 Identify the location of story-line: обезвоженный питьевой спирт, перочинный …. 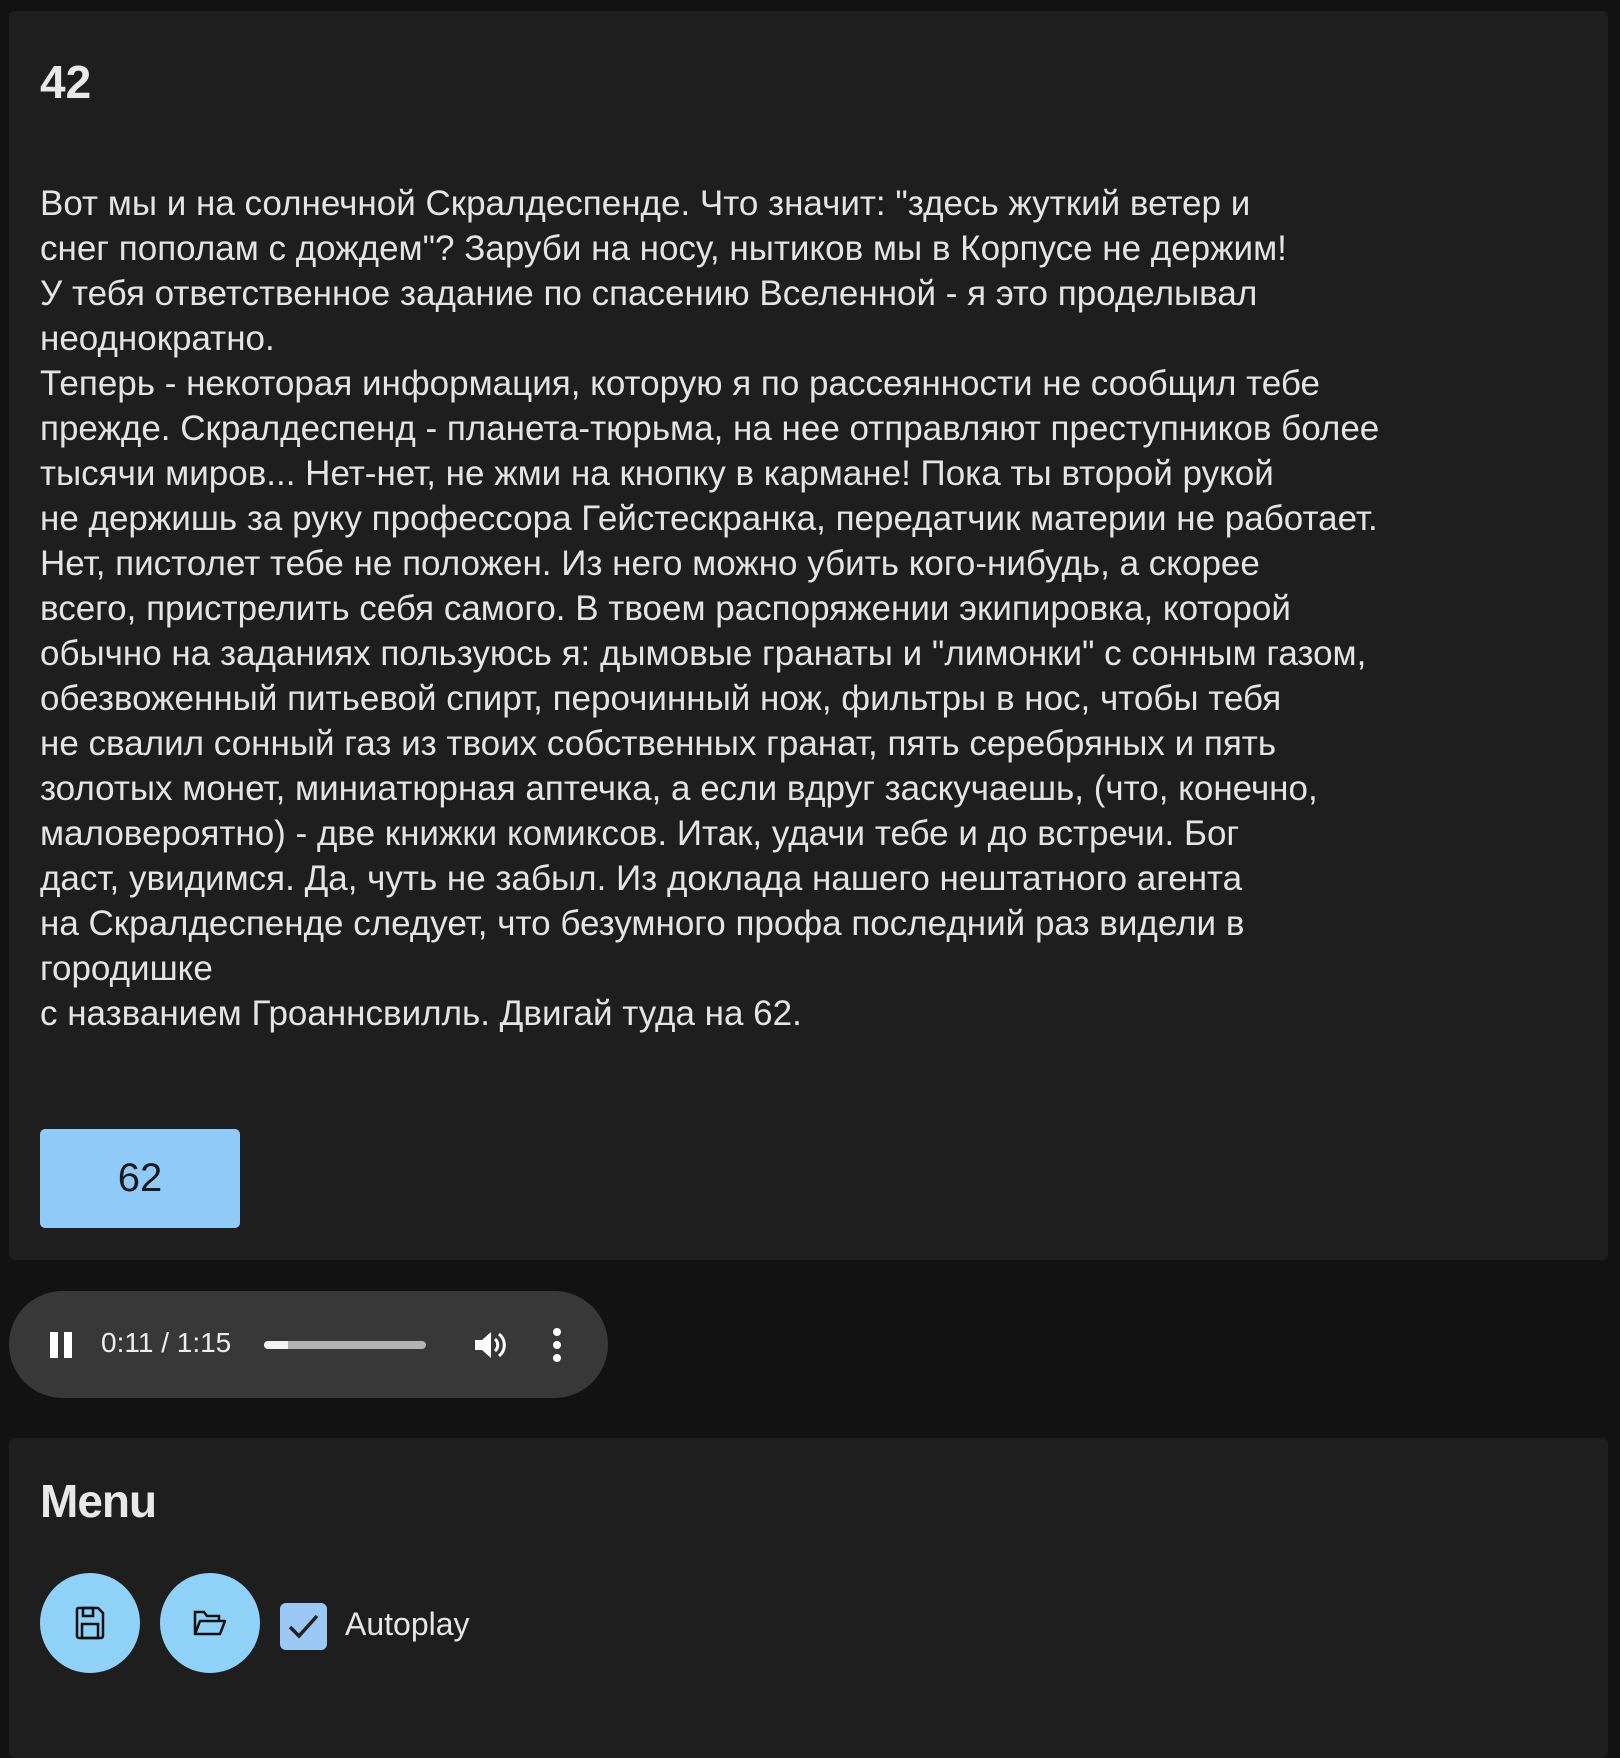
(661, 698).